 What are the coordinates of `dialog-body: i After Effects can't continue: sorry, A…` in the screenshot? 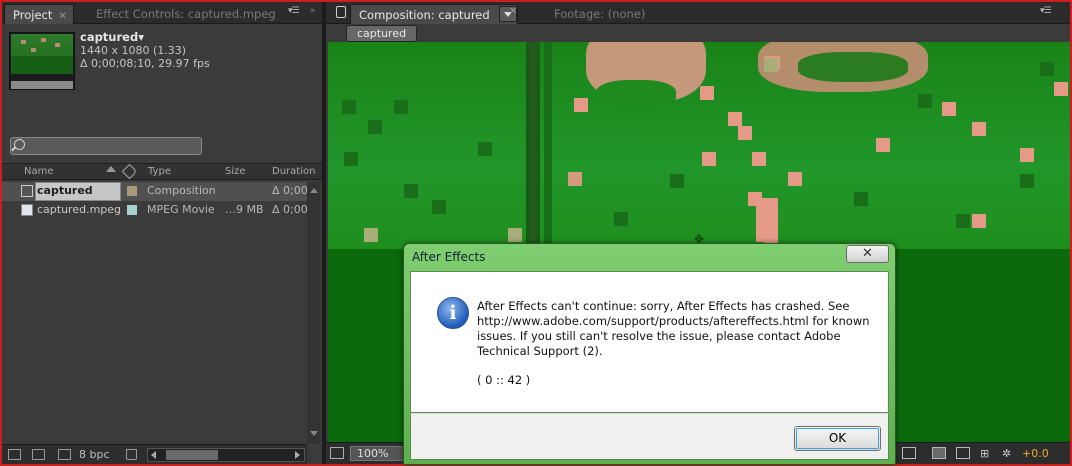 It's located at (649, 342).